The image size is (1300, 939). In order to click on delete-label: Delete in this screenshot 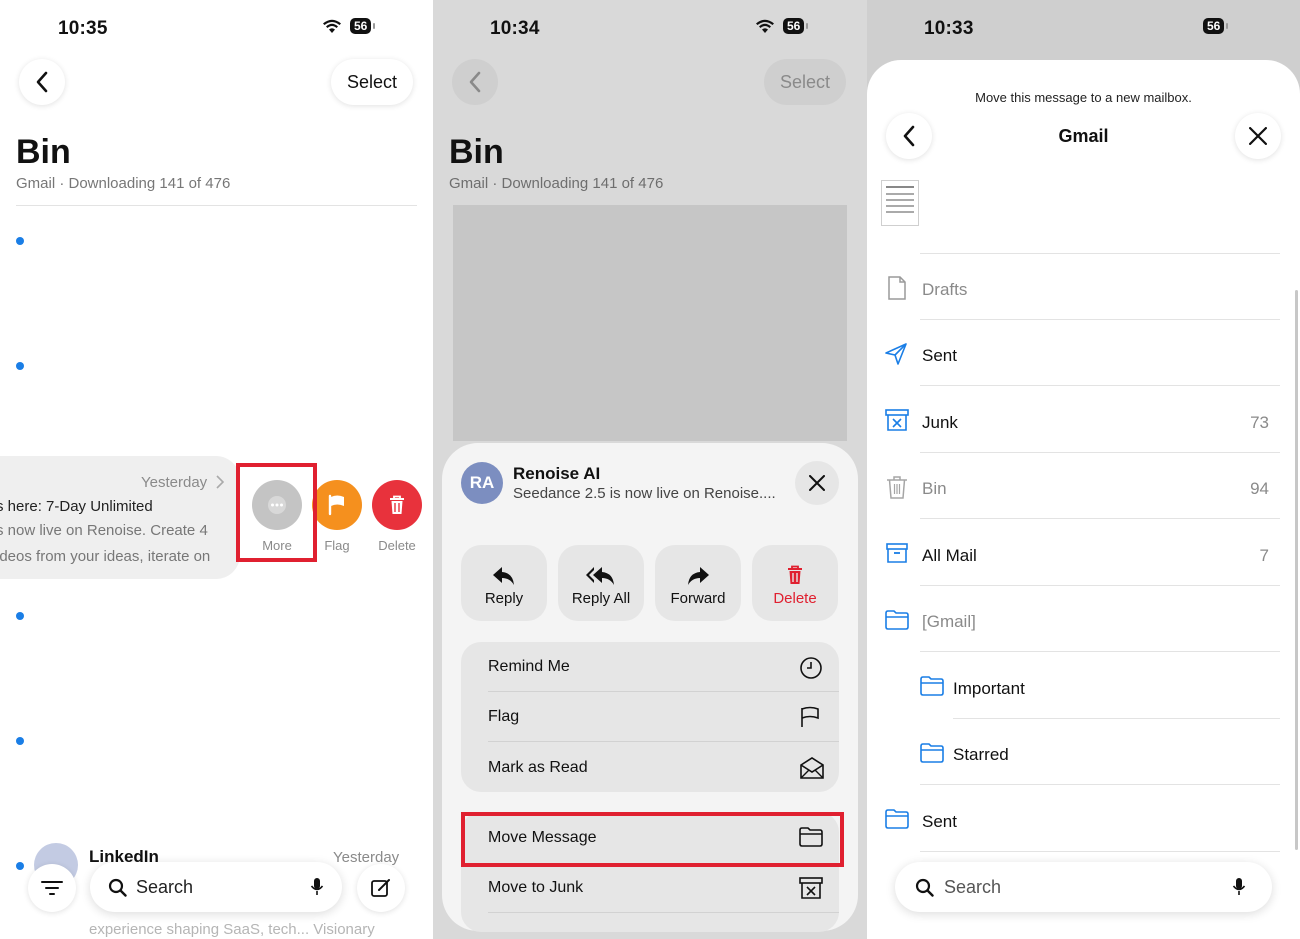, I will do `click(795, 598)`.